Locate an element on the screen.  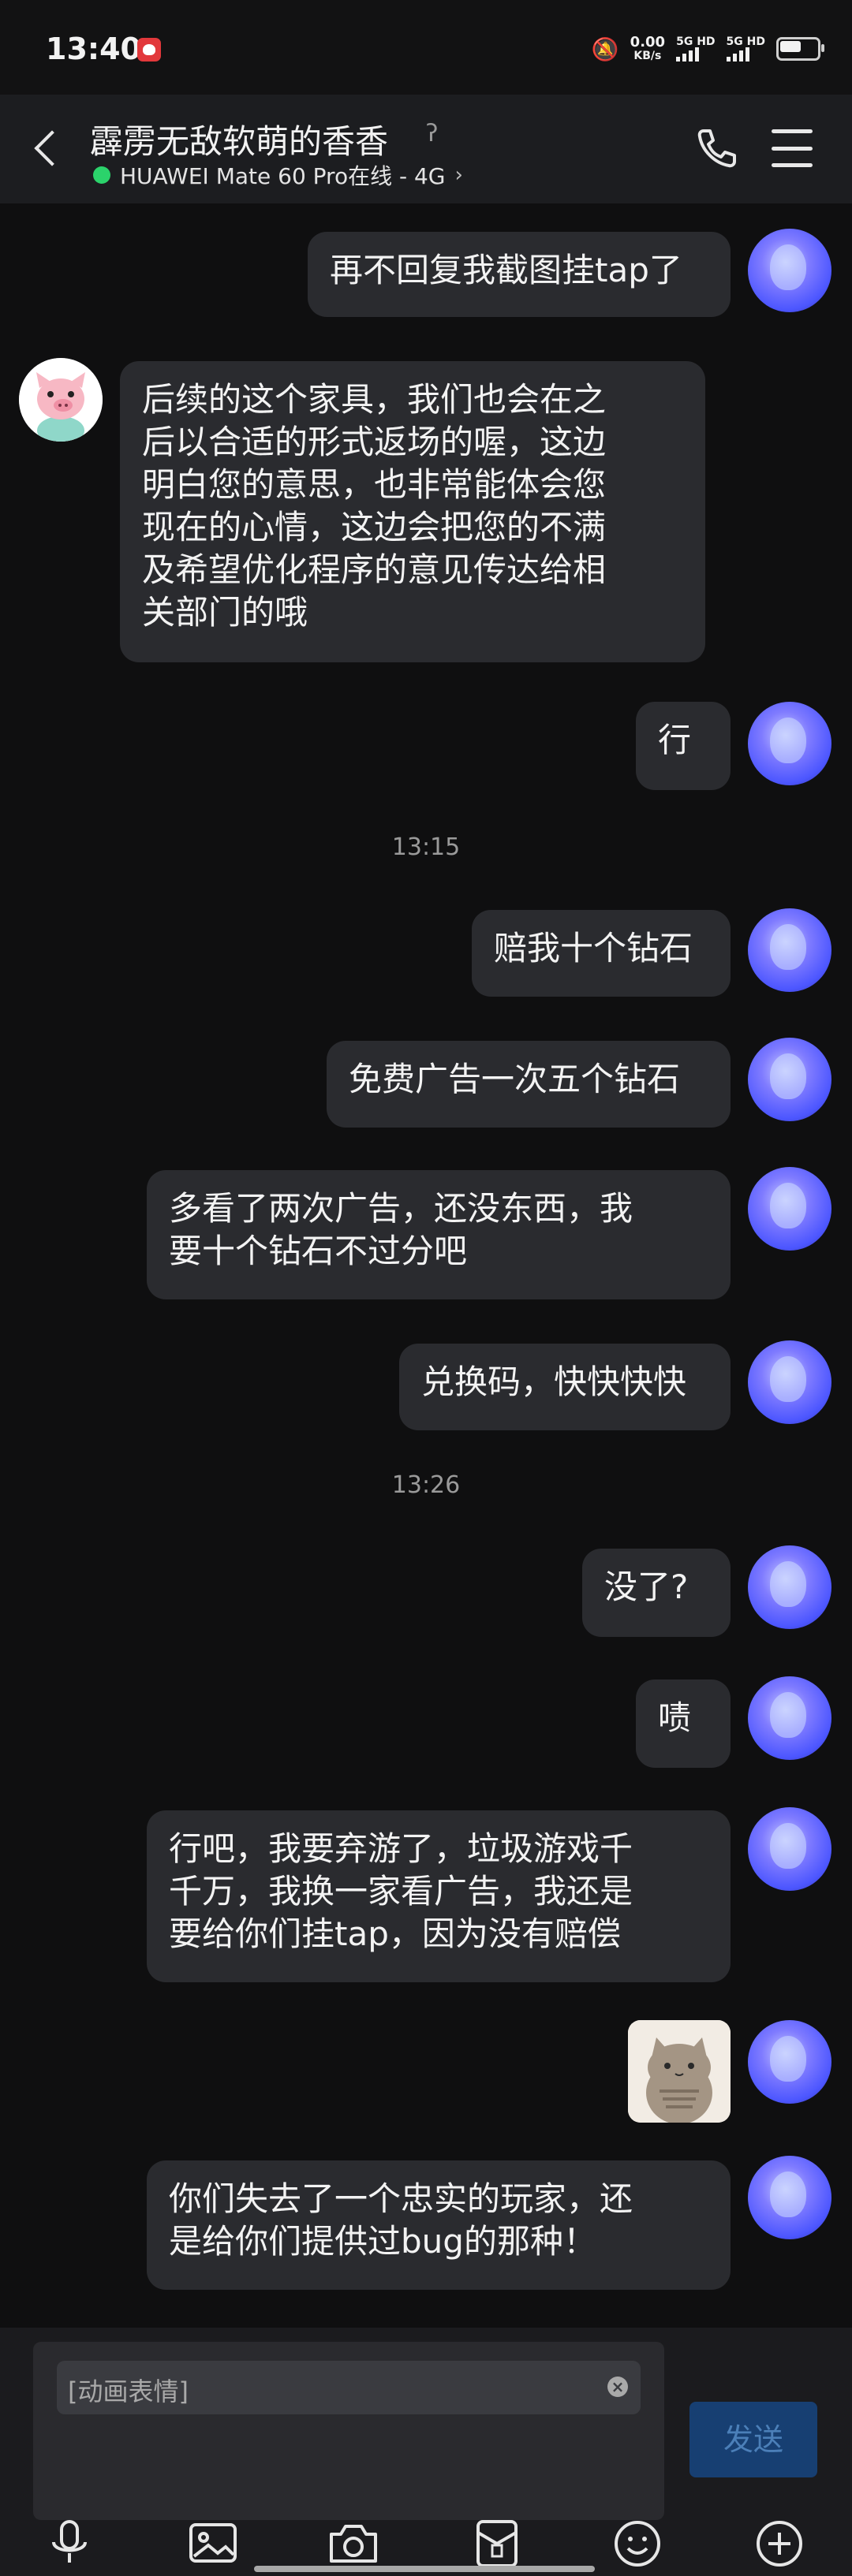
cat-sticker-icon is located at coordinates (679, 2072).